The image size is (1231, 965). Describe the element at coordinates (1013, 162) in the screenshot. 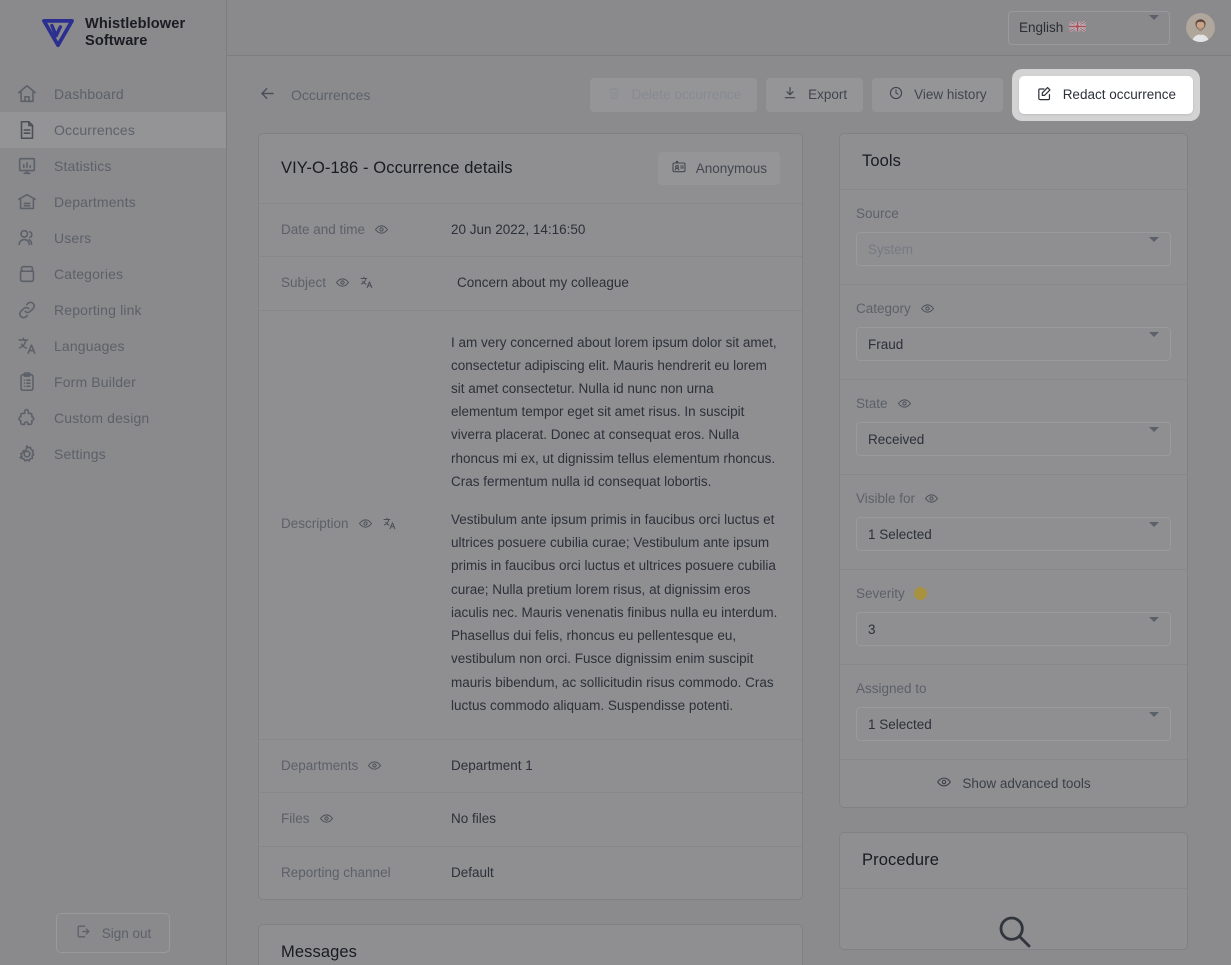

I see `tools-card-header: Tools` at that location.